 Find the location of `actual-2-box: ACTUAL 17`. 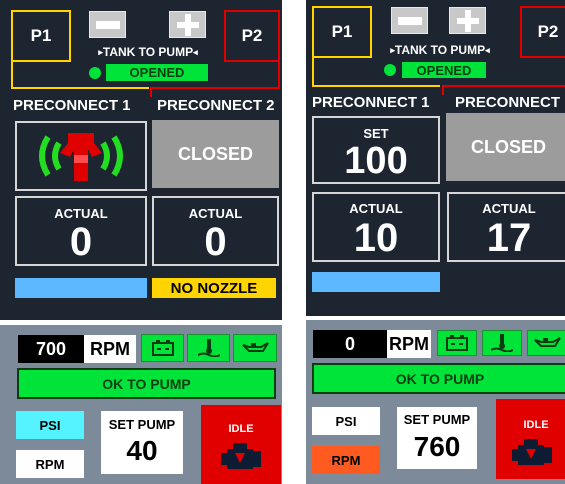

actual-2-box: ACTUAL 17 is located at coordinates (506, 227).